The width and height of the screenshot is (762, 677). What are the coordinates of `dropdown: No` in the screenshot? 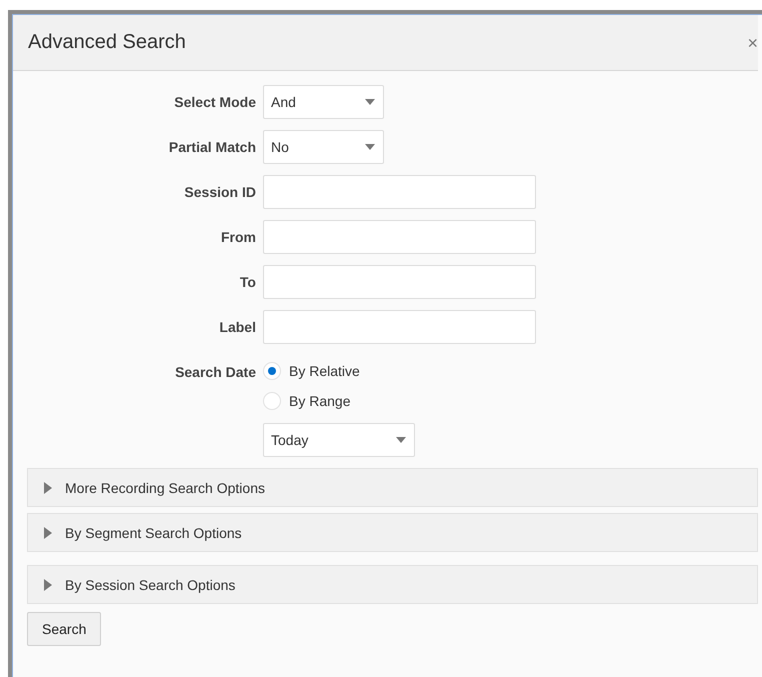 It's located at (323, 147).